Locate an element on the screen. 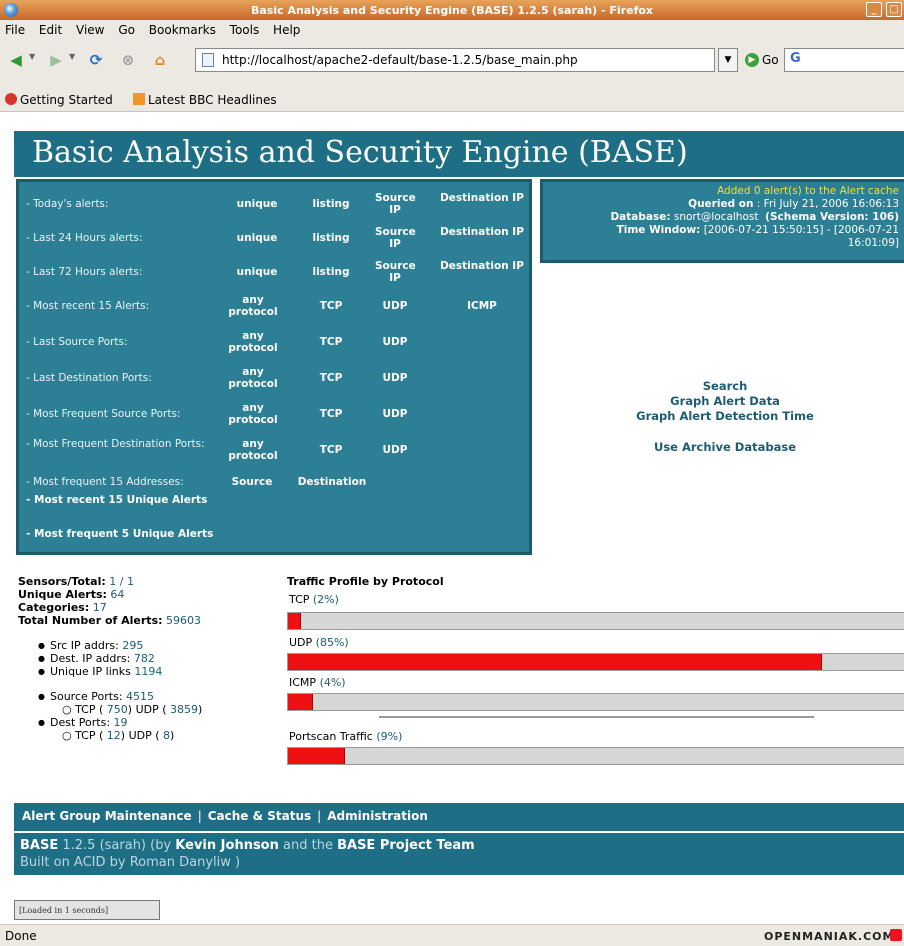 The width and height of the screenshot is (904, 946). menu-go: Go is located at coordinates (126, 28).